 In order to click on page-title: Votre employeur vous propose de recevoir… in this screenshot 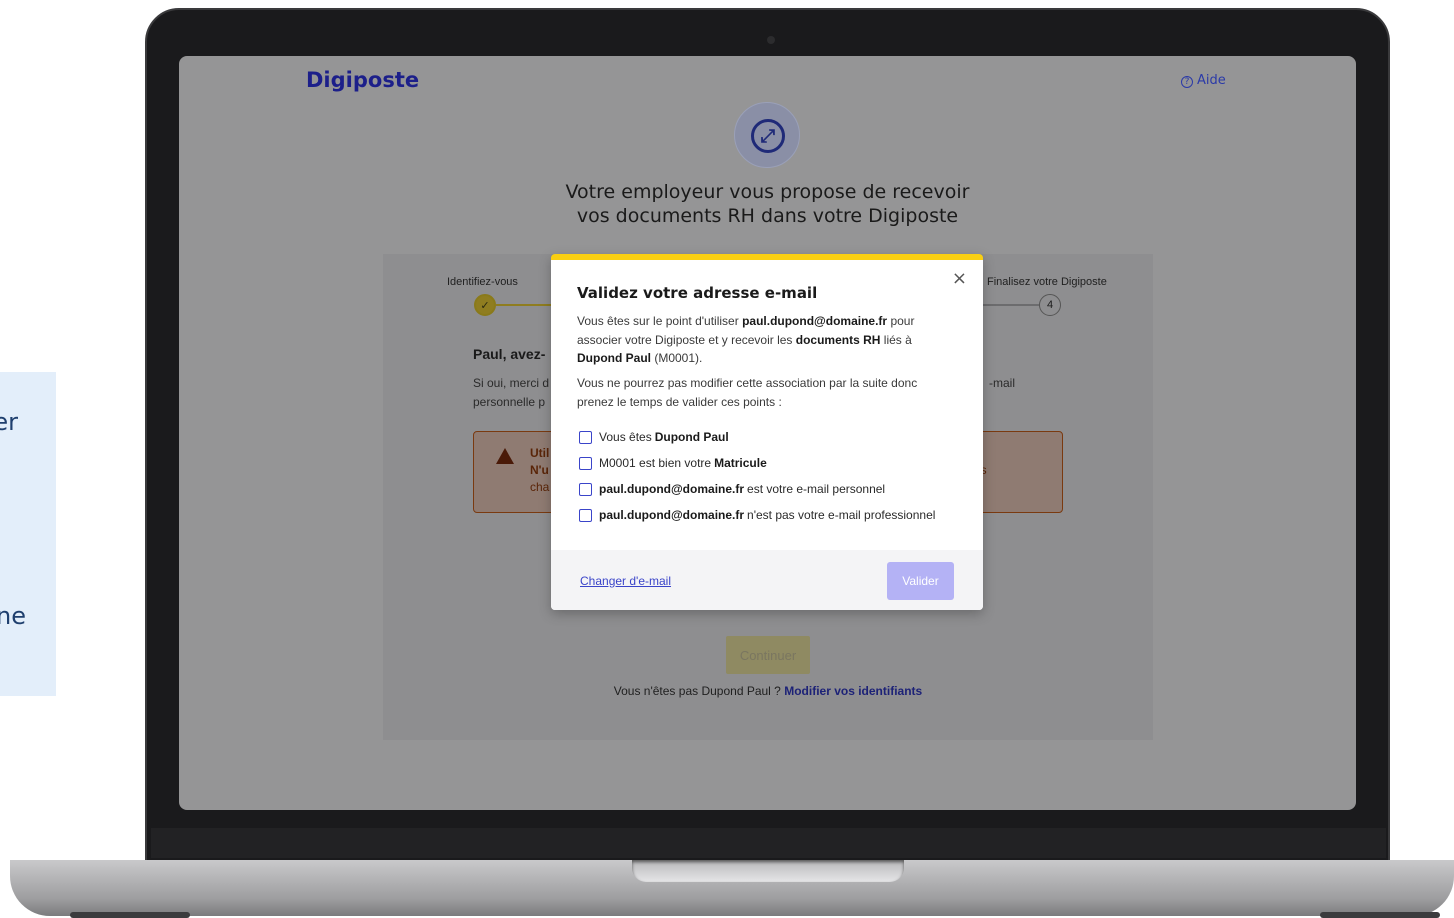, I will do `click(767, 204)`.